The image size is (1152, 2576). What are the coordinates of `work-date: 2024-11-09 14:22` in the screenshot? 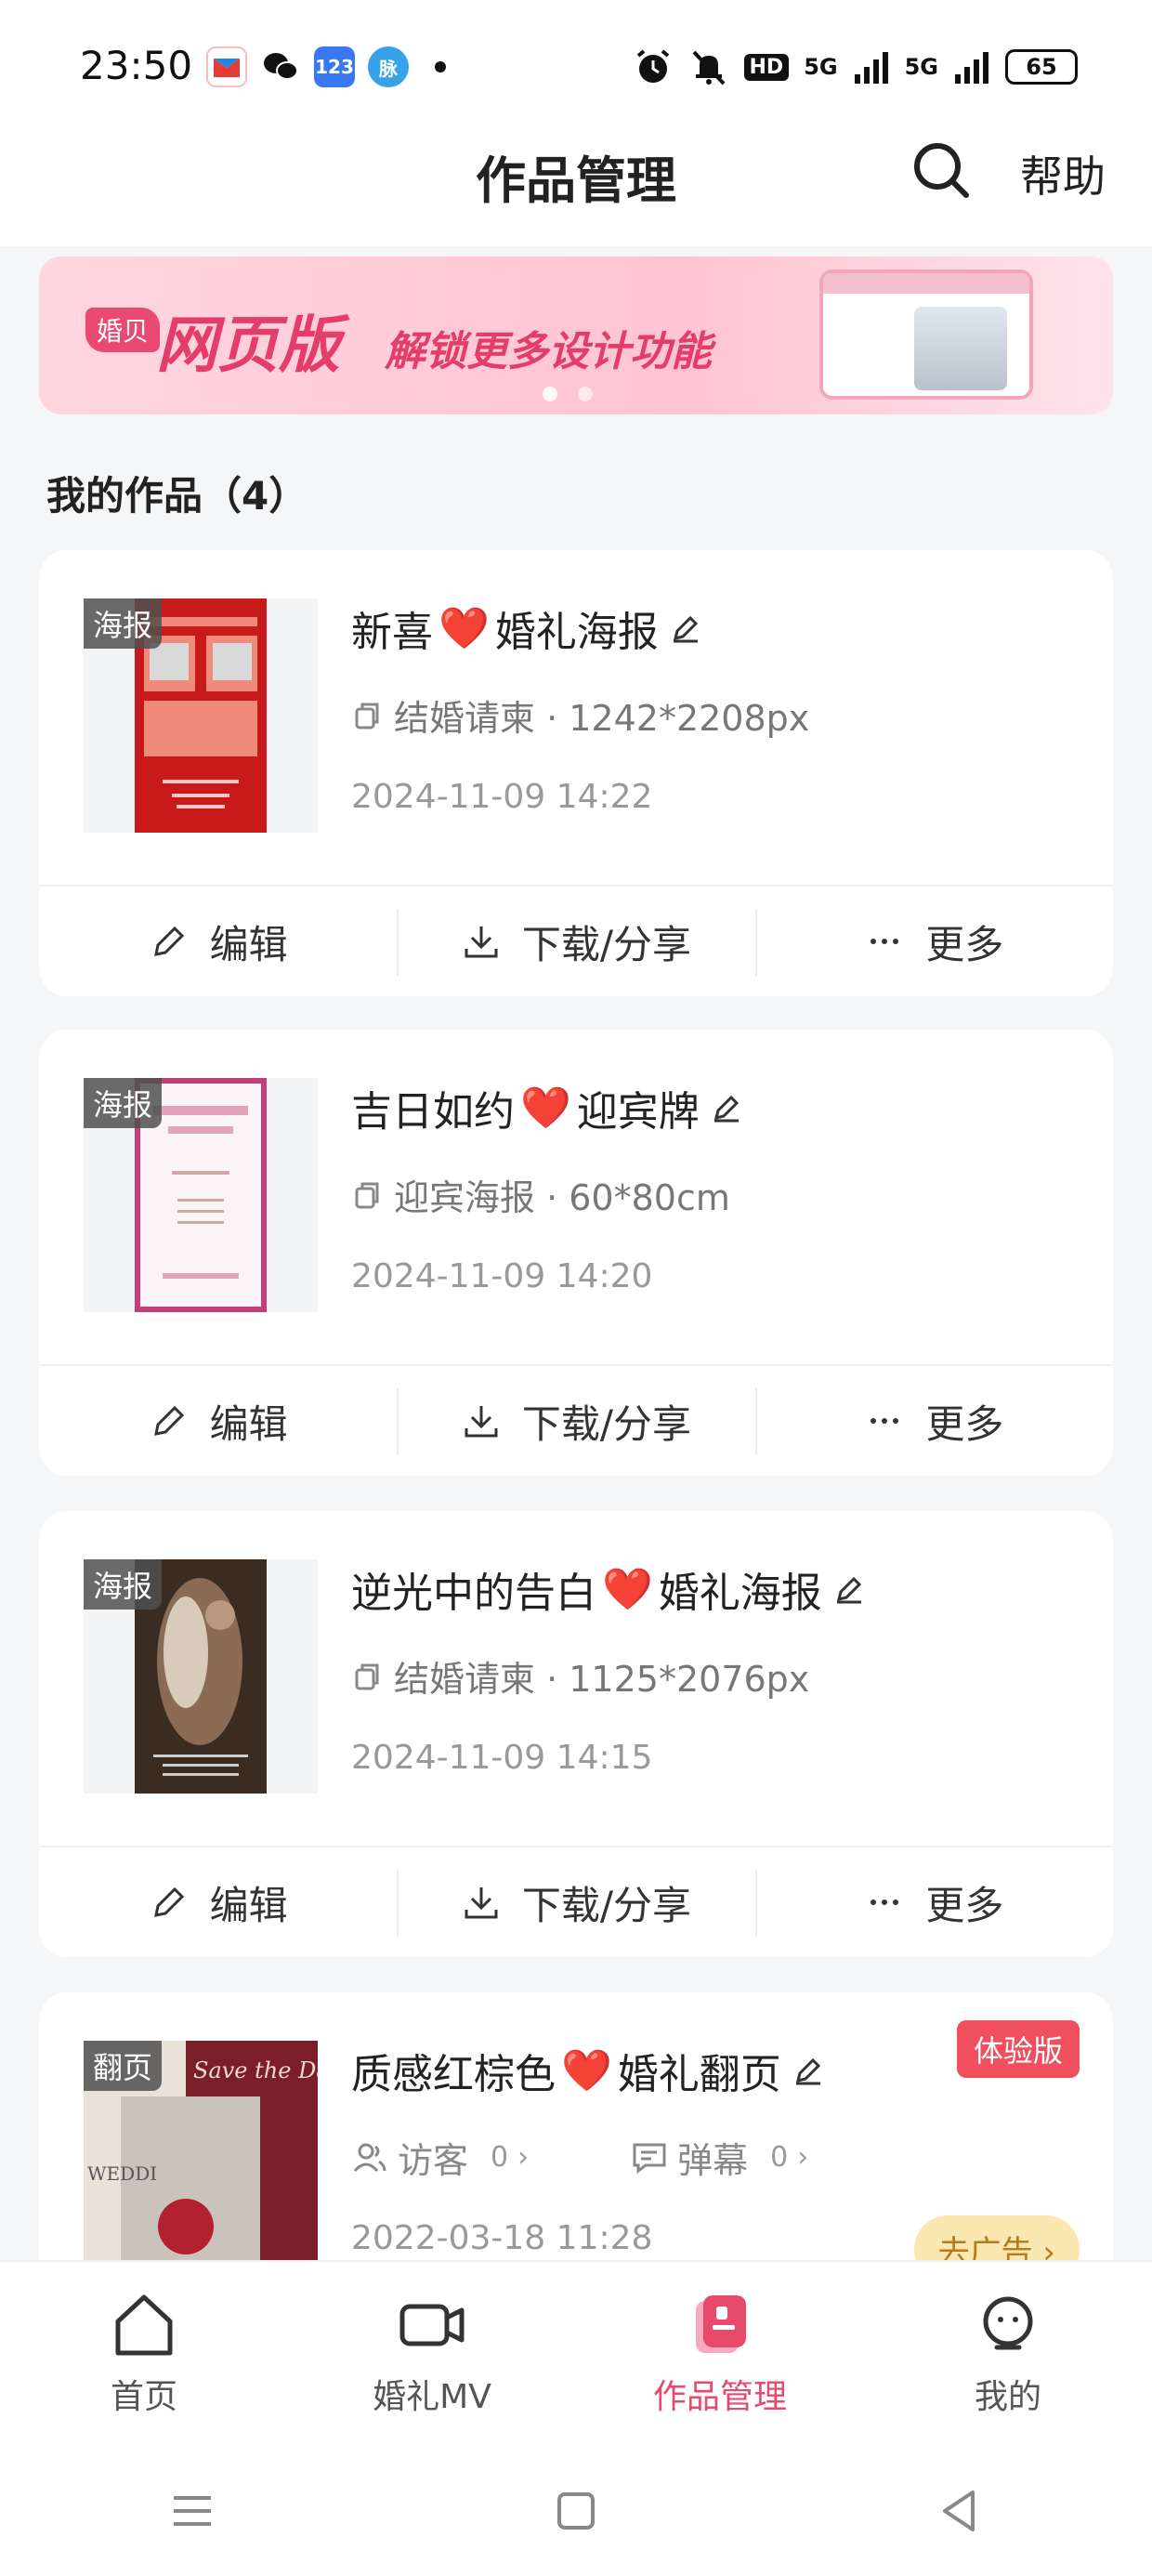 It's located at (502, 797).